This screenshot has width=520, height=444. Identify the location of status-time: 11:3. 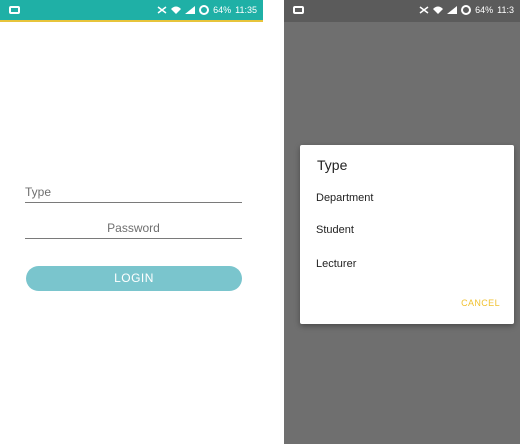
(505, 10).